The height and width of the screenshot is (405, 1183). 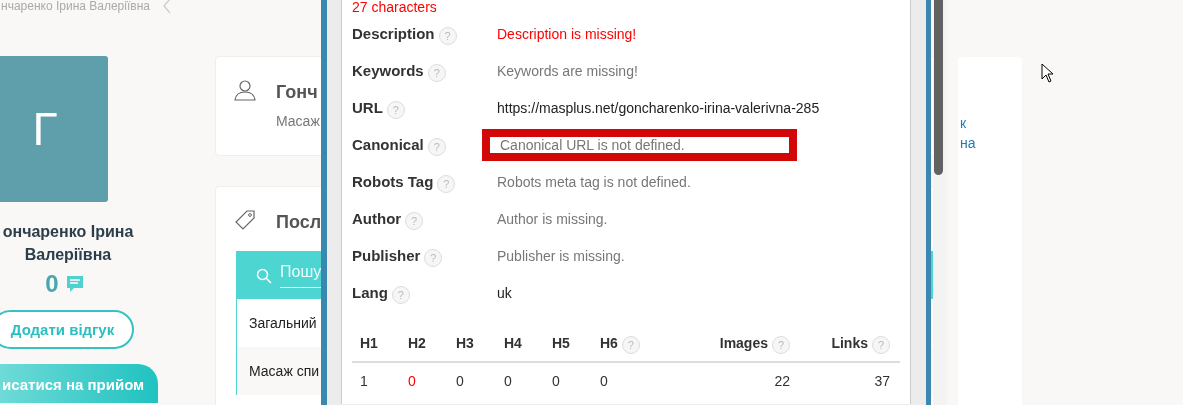 I want to click on column-header: H6, so click(x=609, y=343).